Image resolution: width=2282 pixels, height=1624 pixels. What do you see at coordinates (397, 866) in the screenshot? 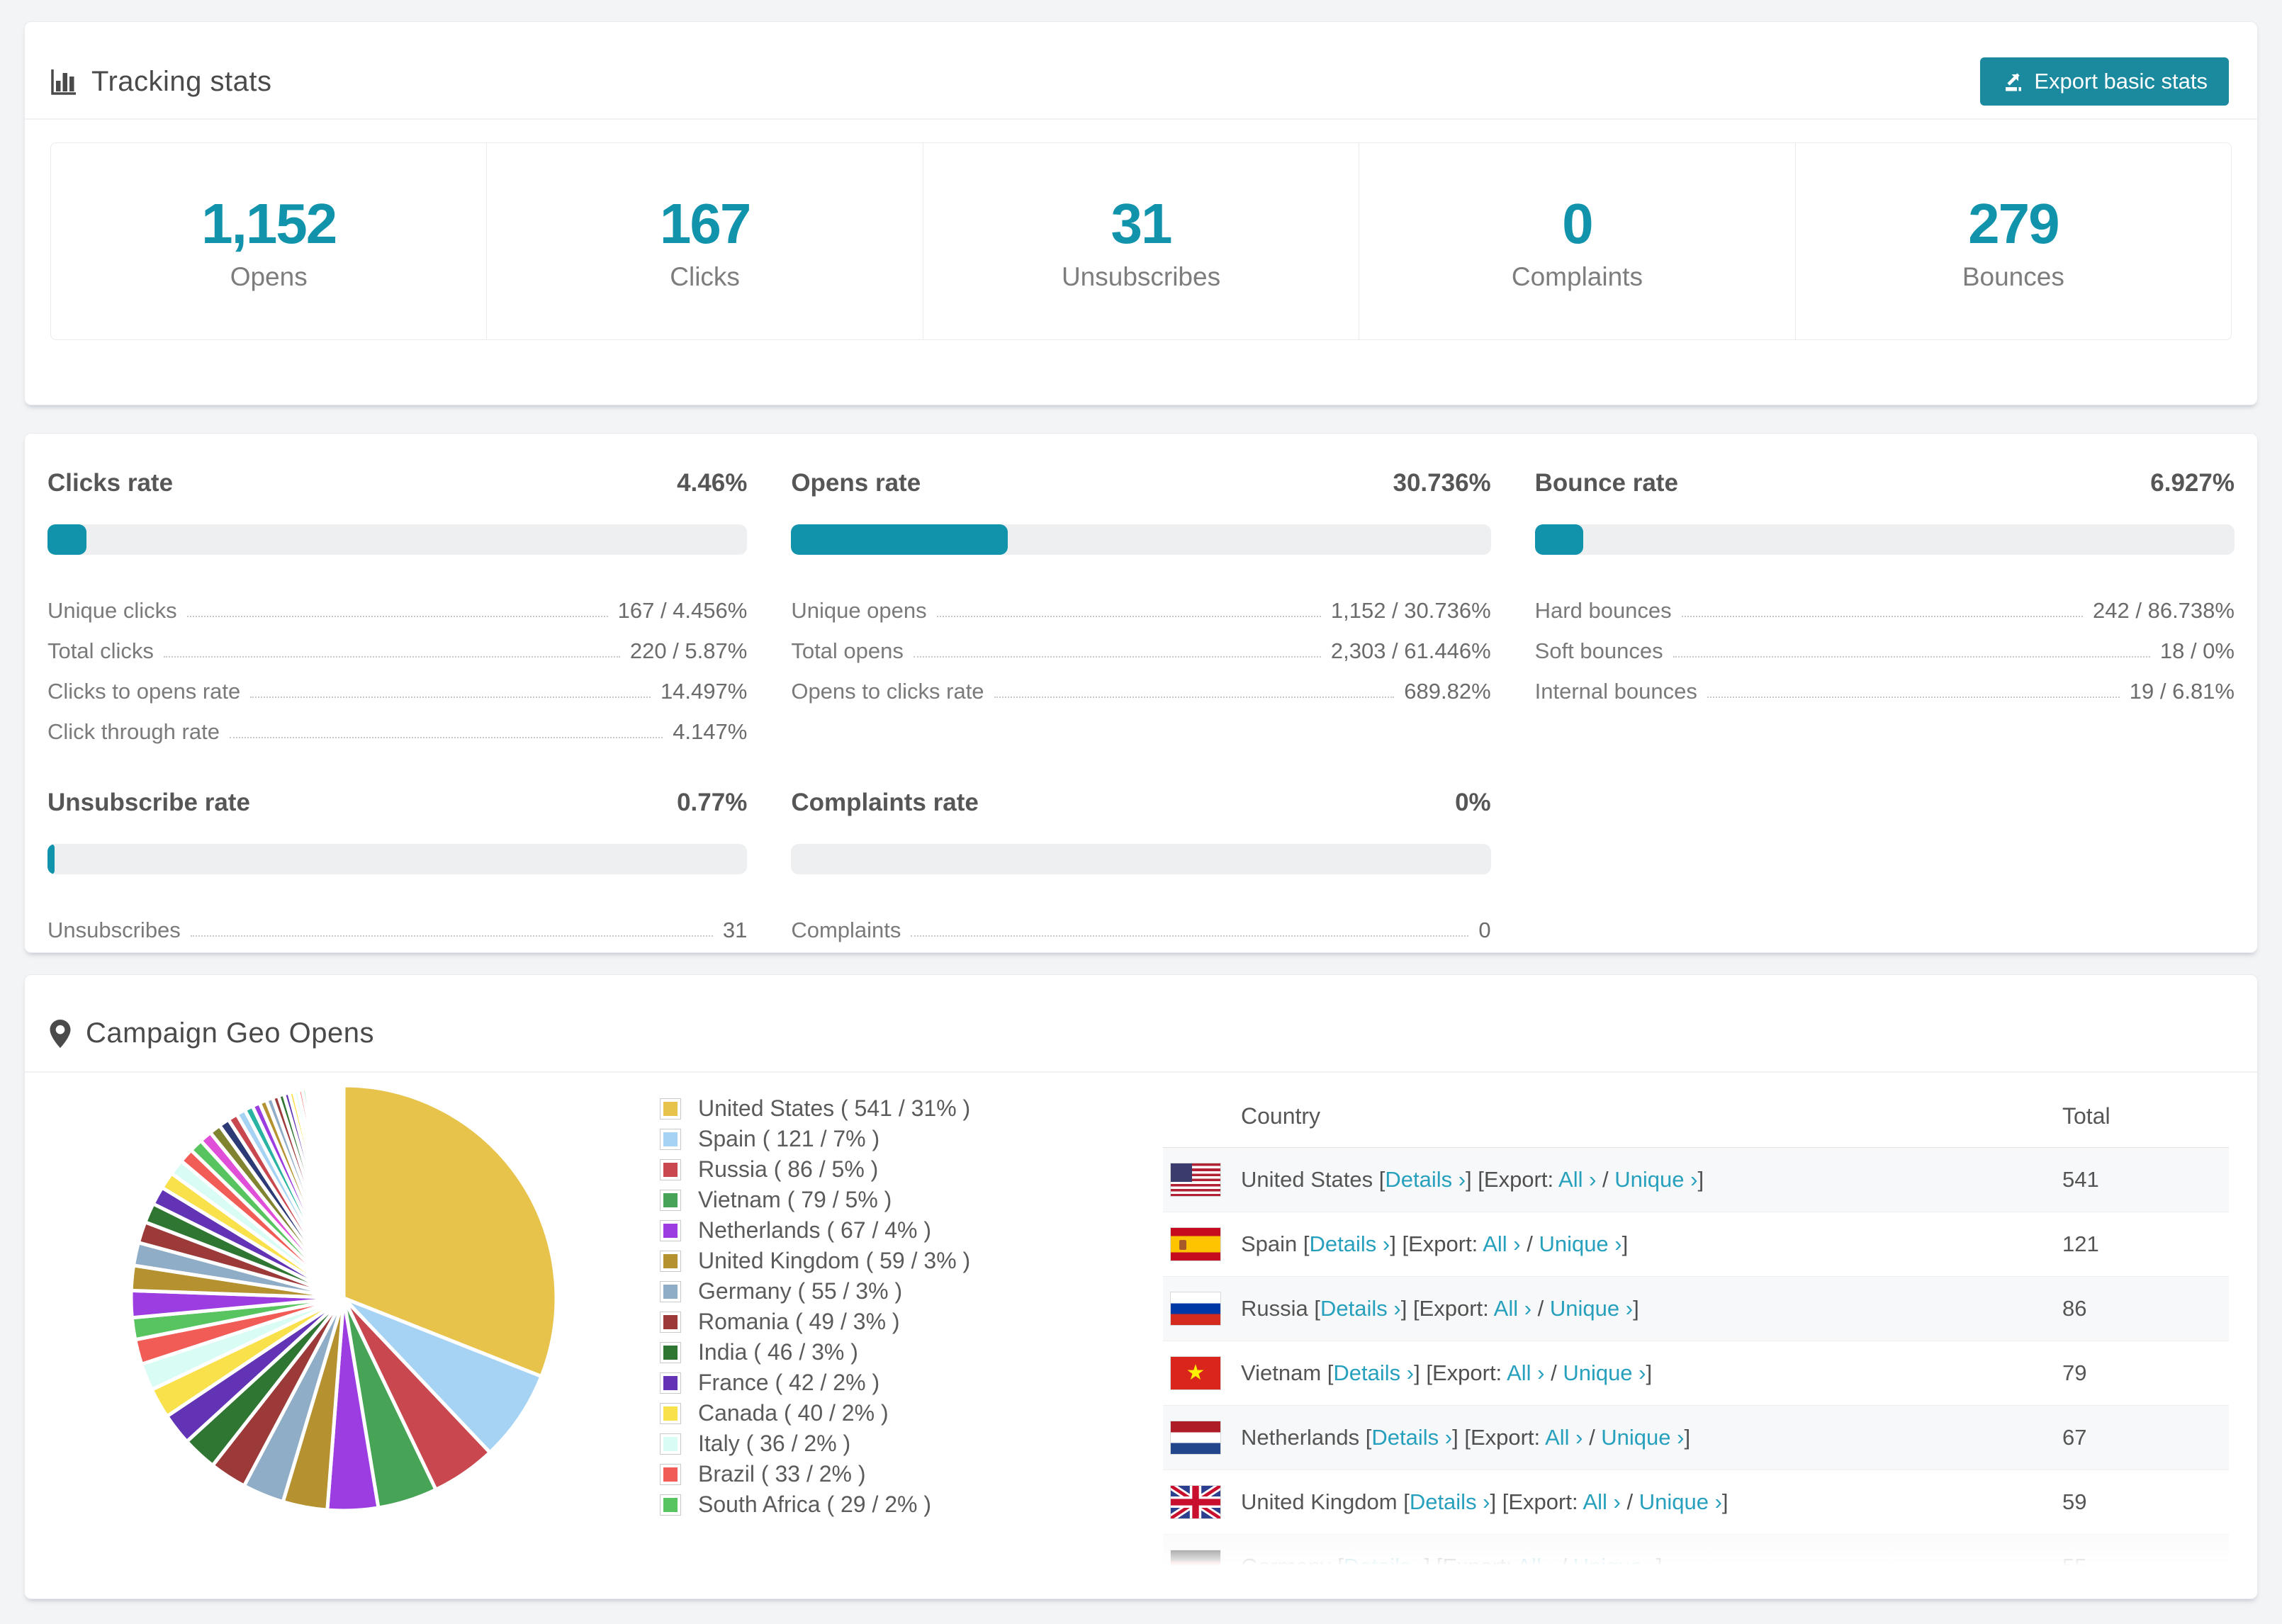
I see `rate-block-unsubscribe-rate: Unsubscribe rate 0.77% Unsubscribes 31` at bounding box center [397, 866].